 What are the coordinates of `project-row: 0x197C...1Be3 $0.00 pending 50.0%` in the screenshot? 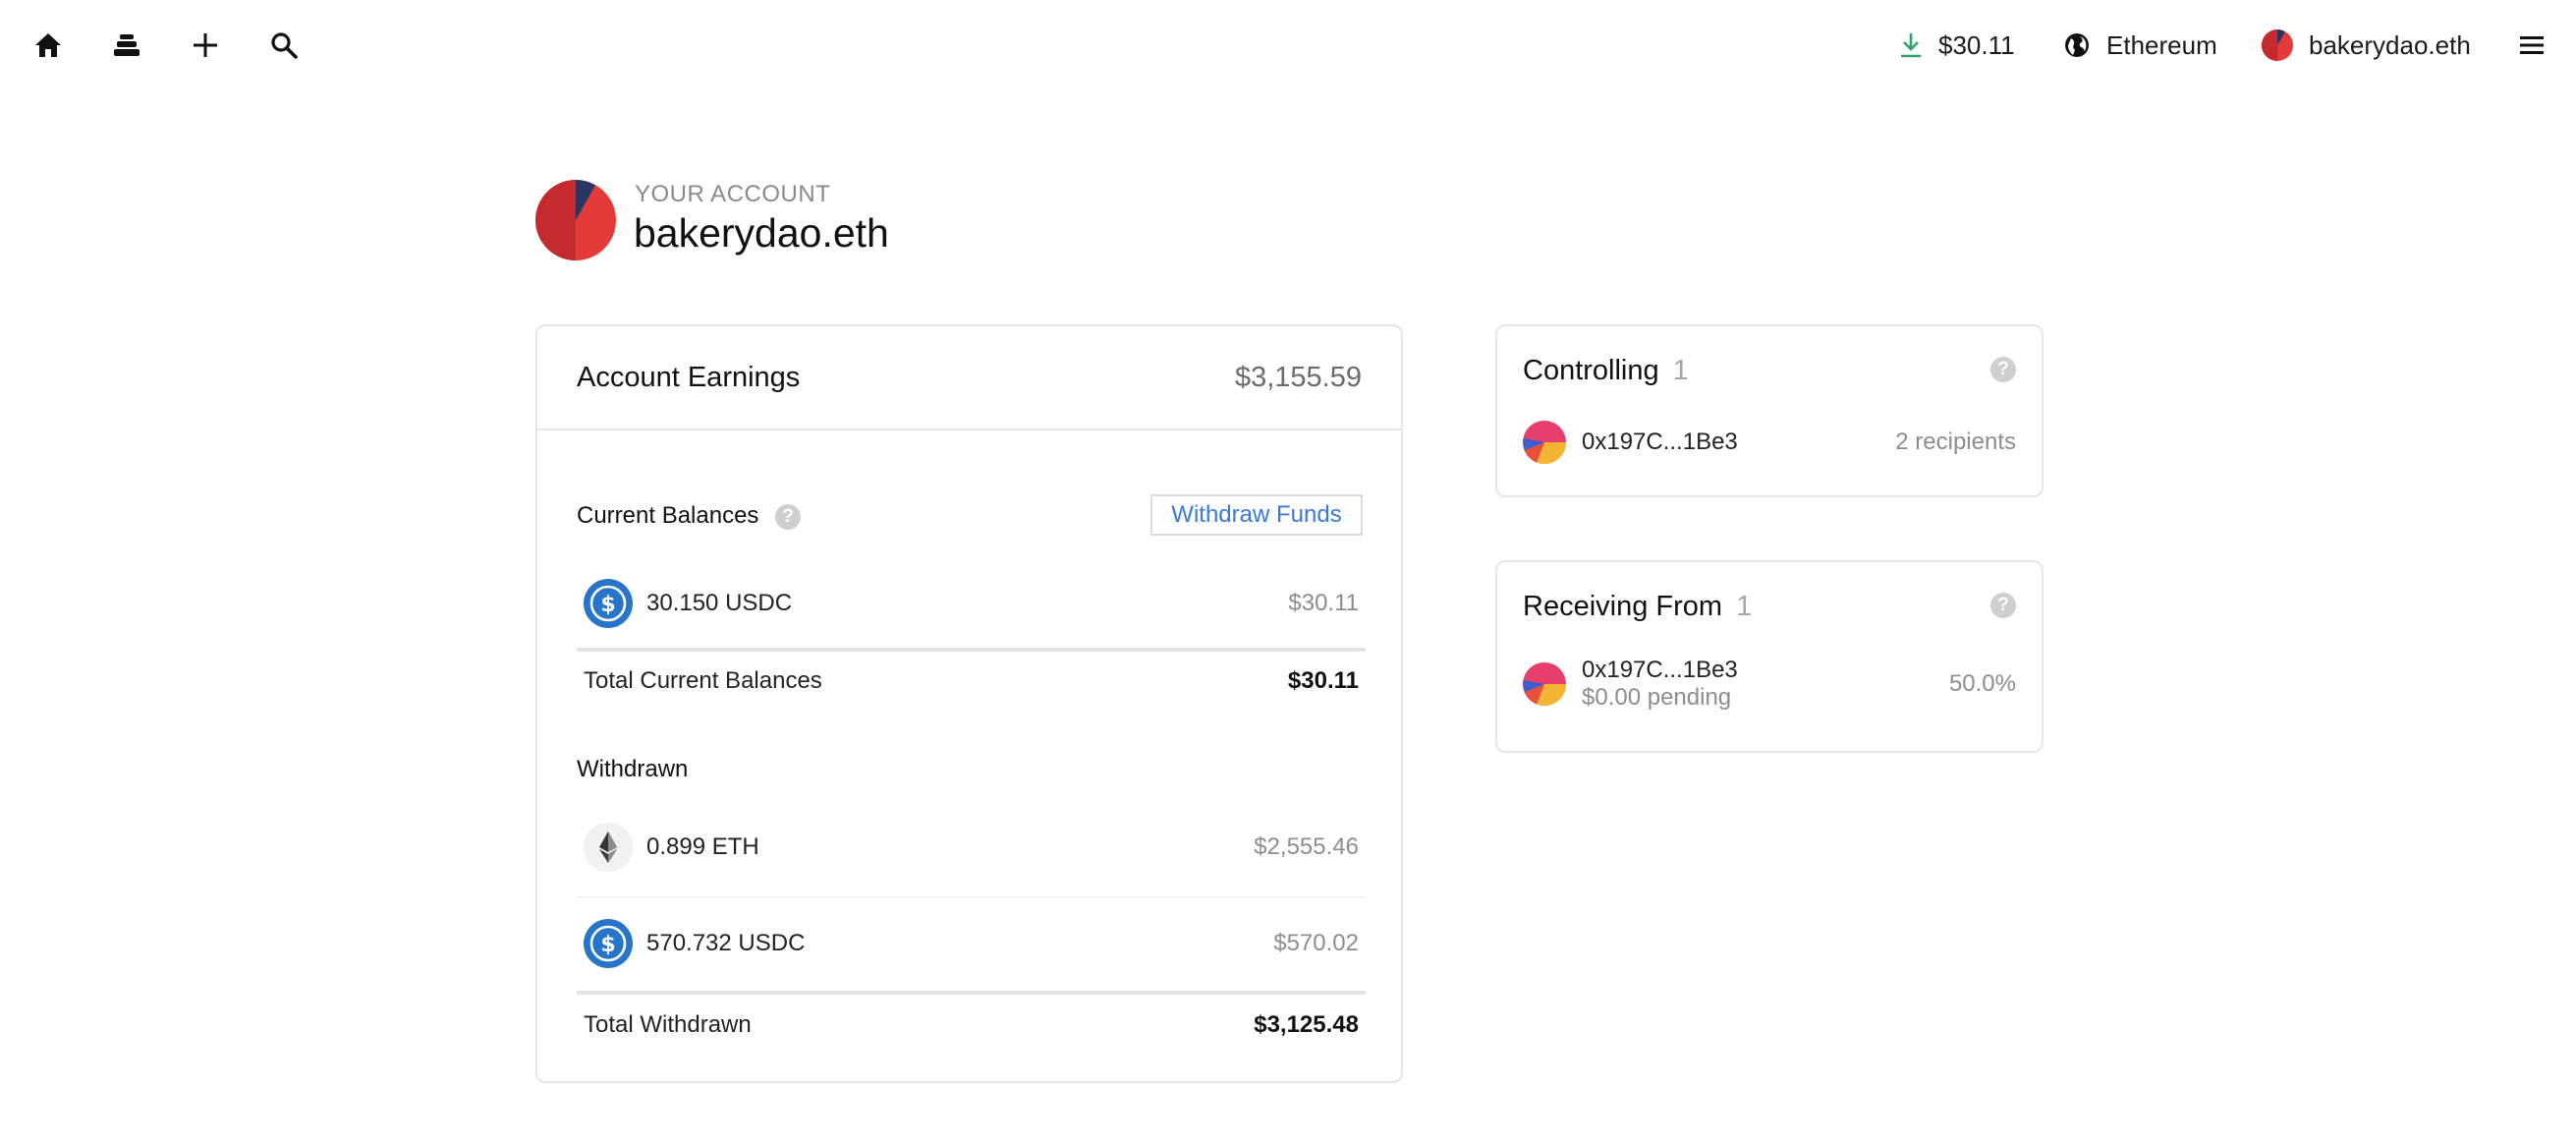 It's located at (1769, 685).